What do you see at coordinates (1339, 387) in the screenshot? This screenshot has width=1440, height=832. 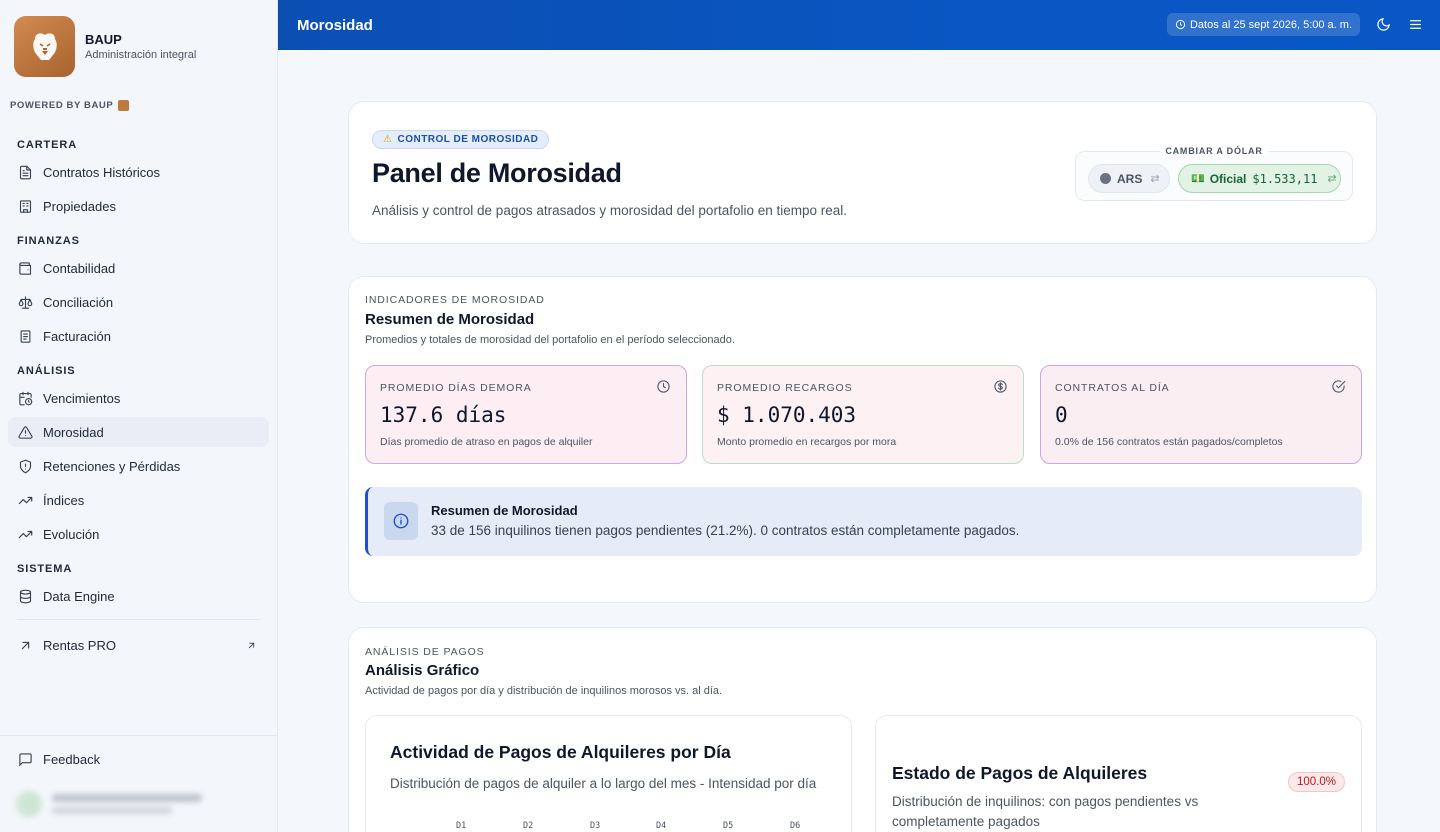 I see `check-circle-icon` at bounding box center [1339, 387].